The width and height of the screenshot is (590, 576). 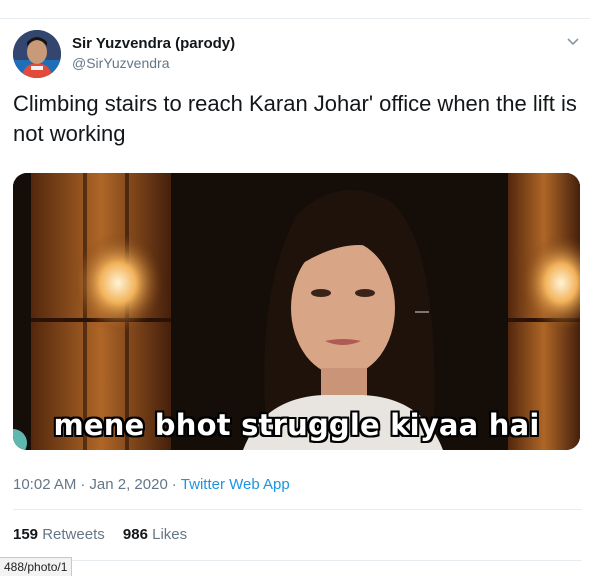 I want to click on media-caption: mene bhot struggle kiyaa hai, so click(x=296, y=425).